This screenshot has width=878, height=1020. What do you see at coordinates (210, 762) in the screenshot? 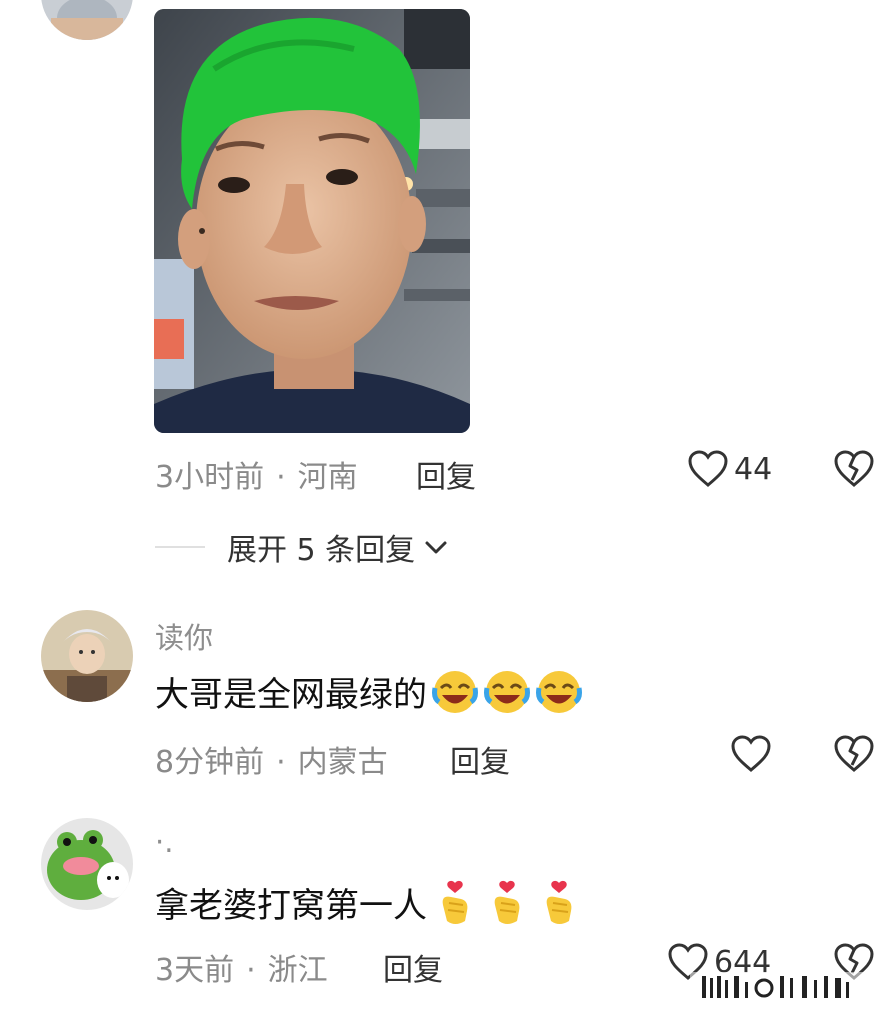
I see `comment-time: 8分钟前` at bounding box center [210, 762].